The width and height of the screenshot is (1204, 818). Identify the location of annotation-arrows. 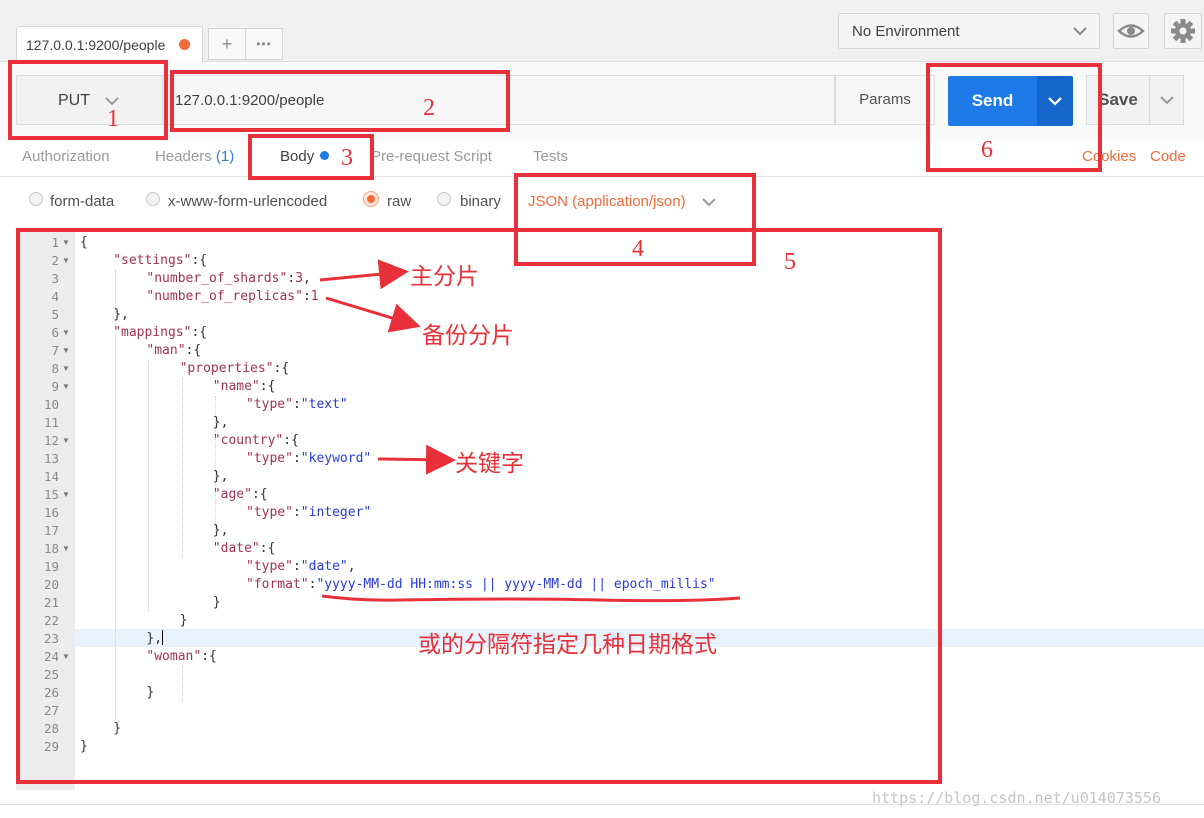
(530, 431).